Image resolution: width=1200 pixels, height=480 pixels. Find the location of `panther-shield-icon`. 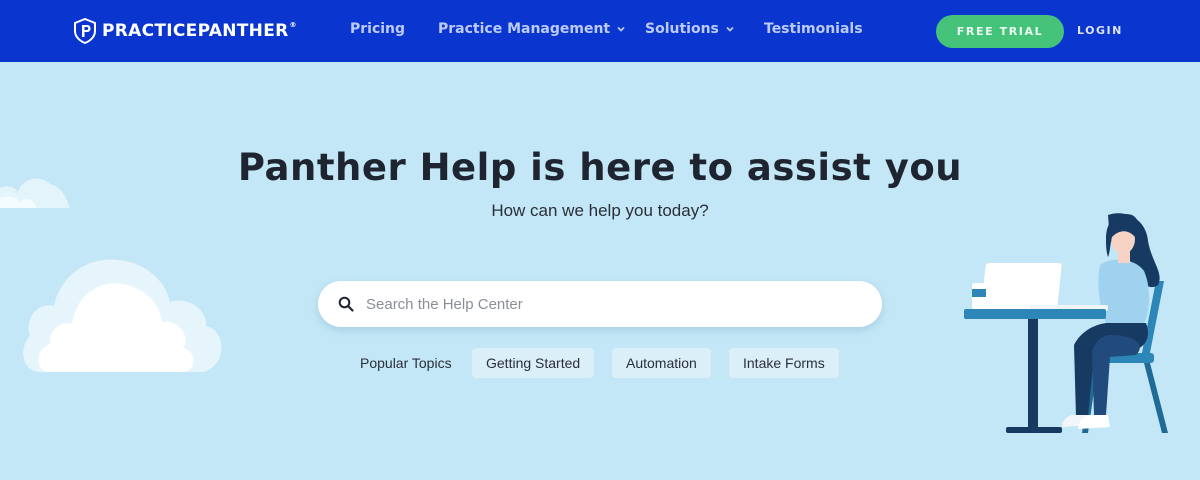

panther-shield-icon is located at coordinates (85, 31).